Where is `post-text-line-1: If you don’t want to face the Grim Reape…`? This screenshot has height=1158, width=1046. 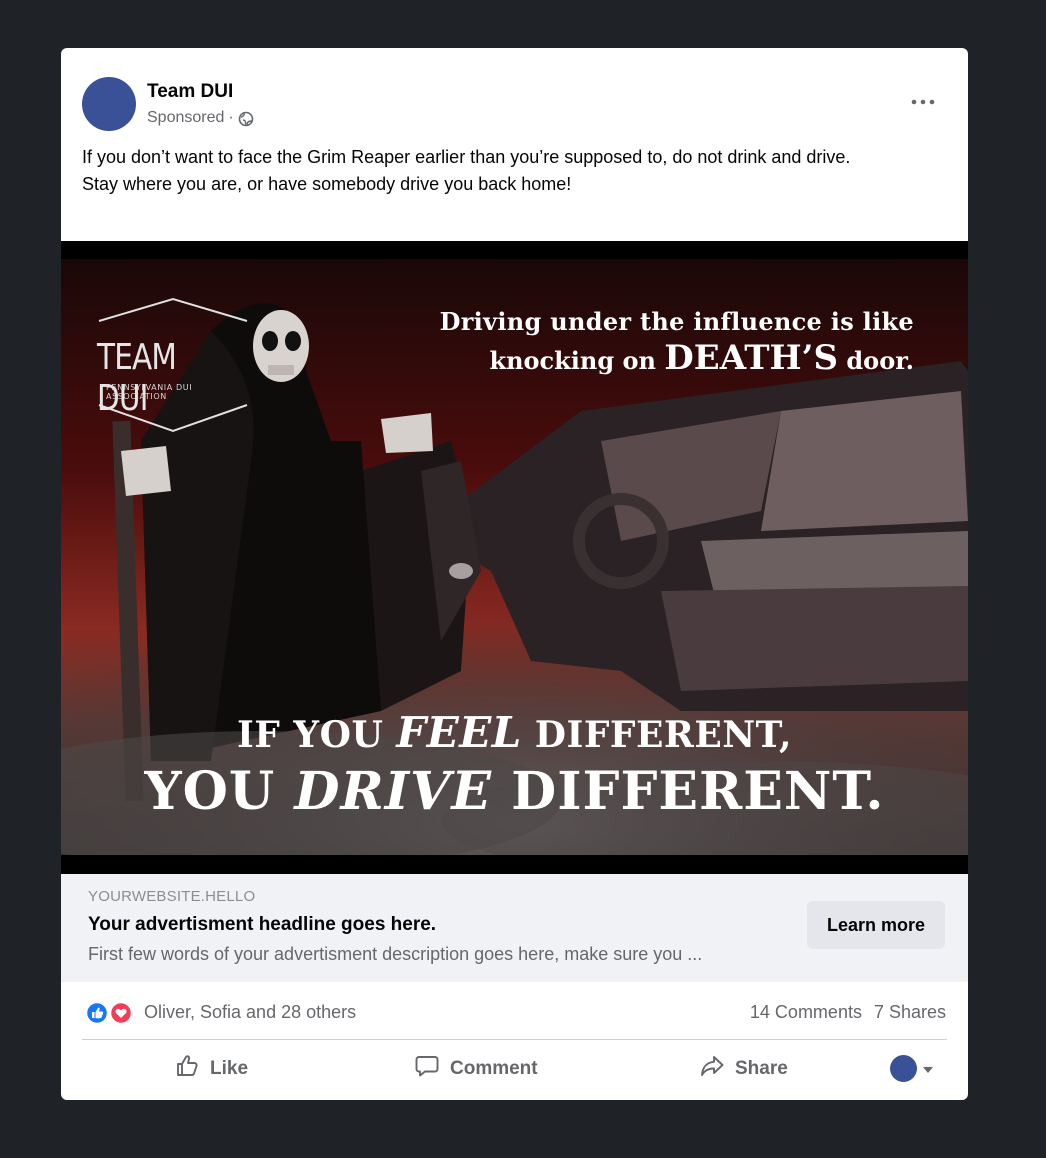 post-text-line-1: If you don’t want to face the Grim Reape… is located at coordinates (466, 157).